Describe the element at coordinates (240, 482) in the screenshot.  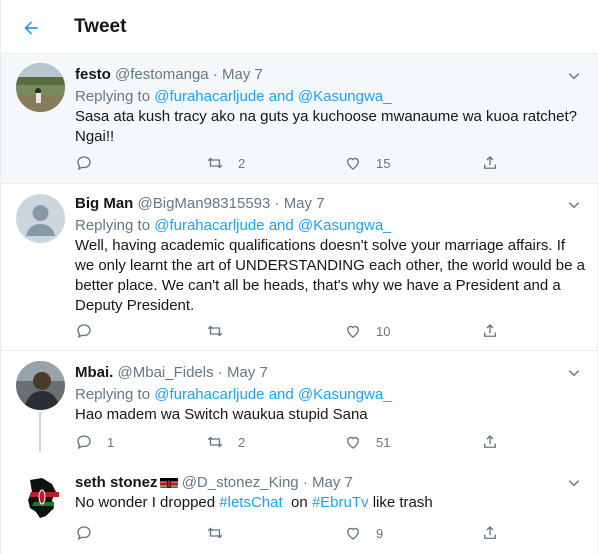
I see `handle: @D_stonez_King` at that location.